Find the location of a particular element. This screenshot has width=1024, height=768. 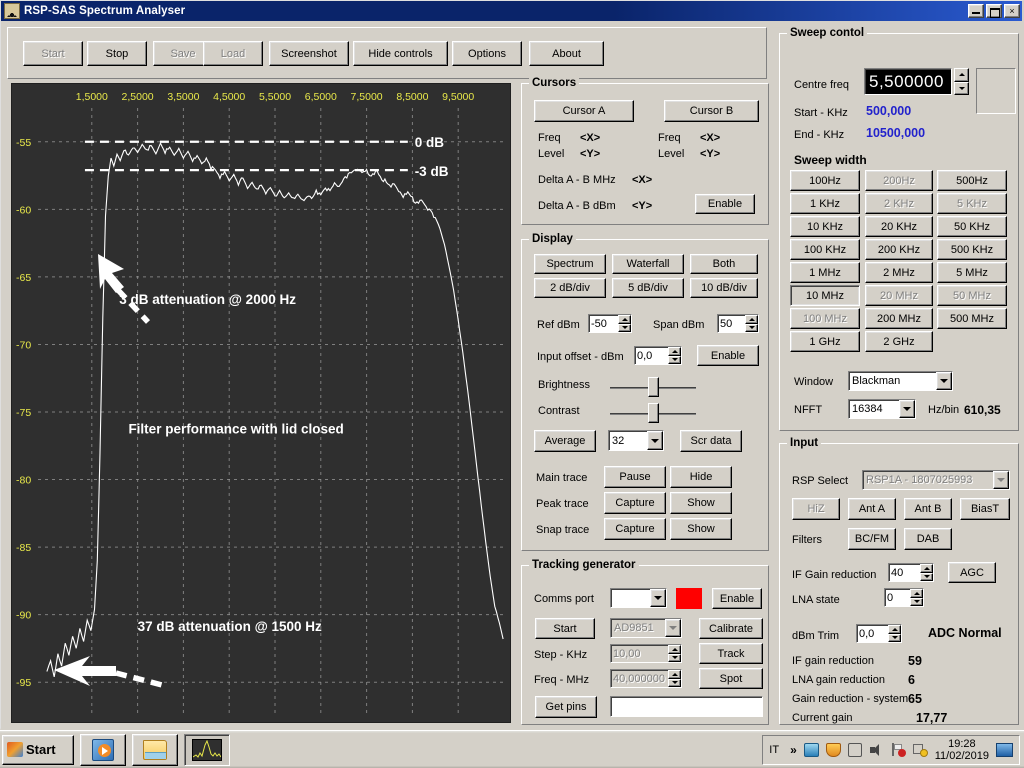

toolbar-button-options: Options is located at coordinates (487, 53).